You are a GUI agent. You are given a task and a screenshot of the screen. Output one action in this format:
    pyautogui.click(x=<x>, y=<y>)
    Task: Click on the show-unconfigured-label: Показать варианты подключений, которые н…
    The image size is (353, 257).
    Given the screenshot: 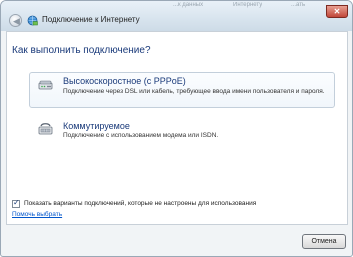 What is the action you would take?
    pyautogui.click(x=140, y=204)
    